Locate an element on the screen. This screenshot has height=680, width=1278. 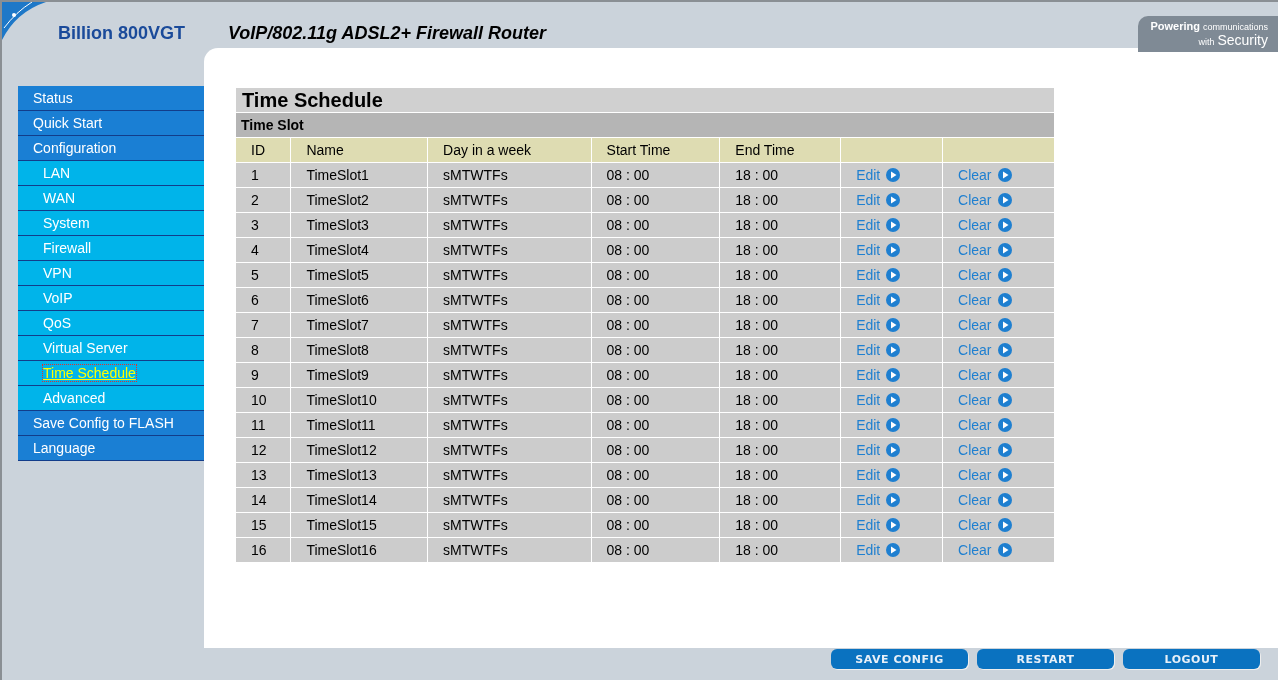
sidebar-item: VPN is located at coordinates (111, 273).